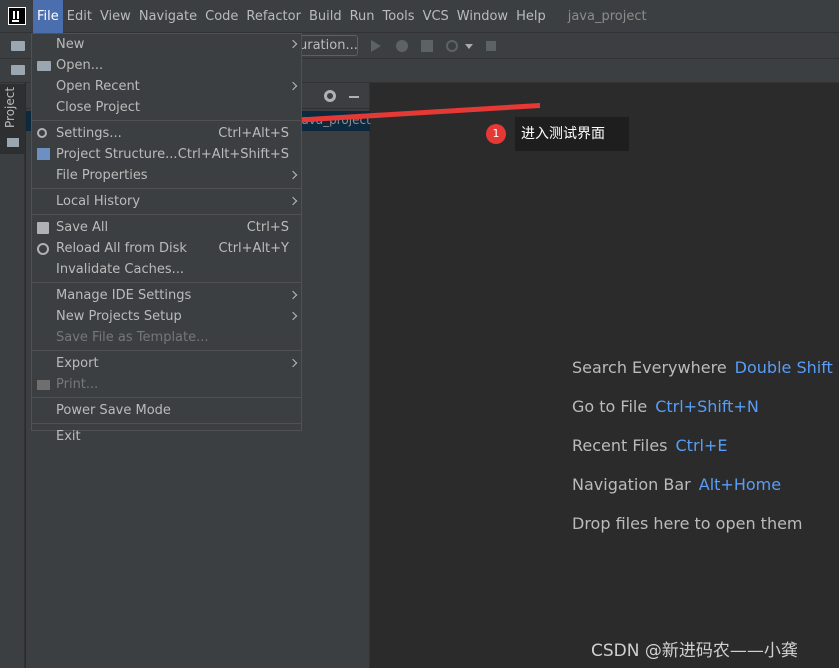 The height and width of the screenshot is (668, 839). Describe the element at coordinates (102, 175) in the screenshot. I see `file-menu-item-label: File Properties` at that location.